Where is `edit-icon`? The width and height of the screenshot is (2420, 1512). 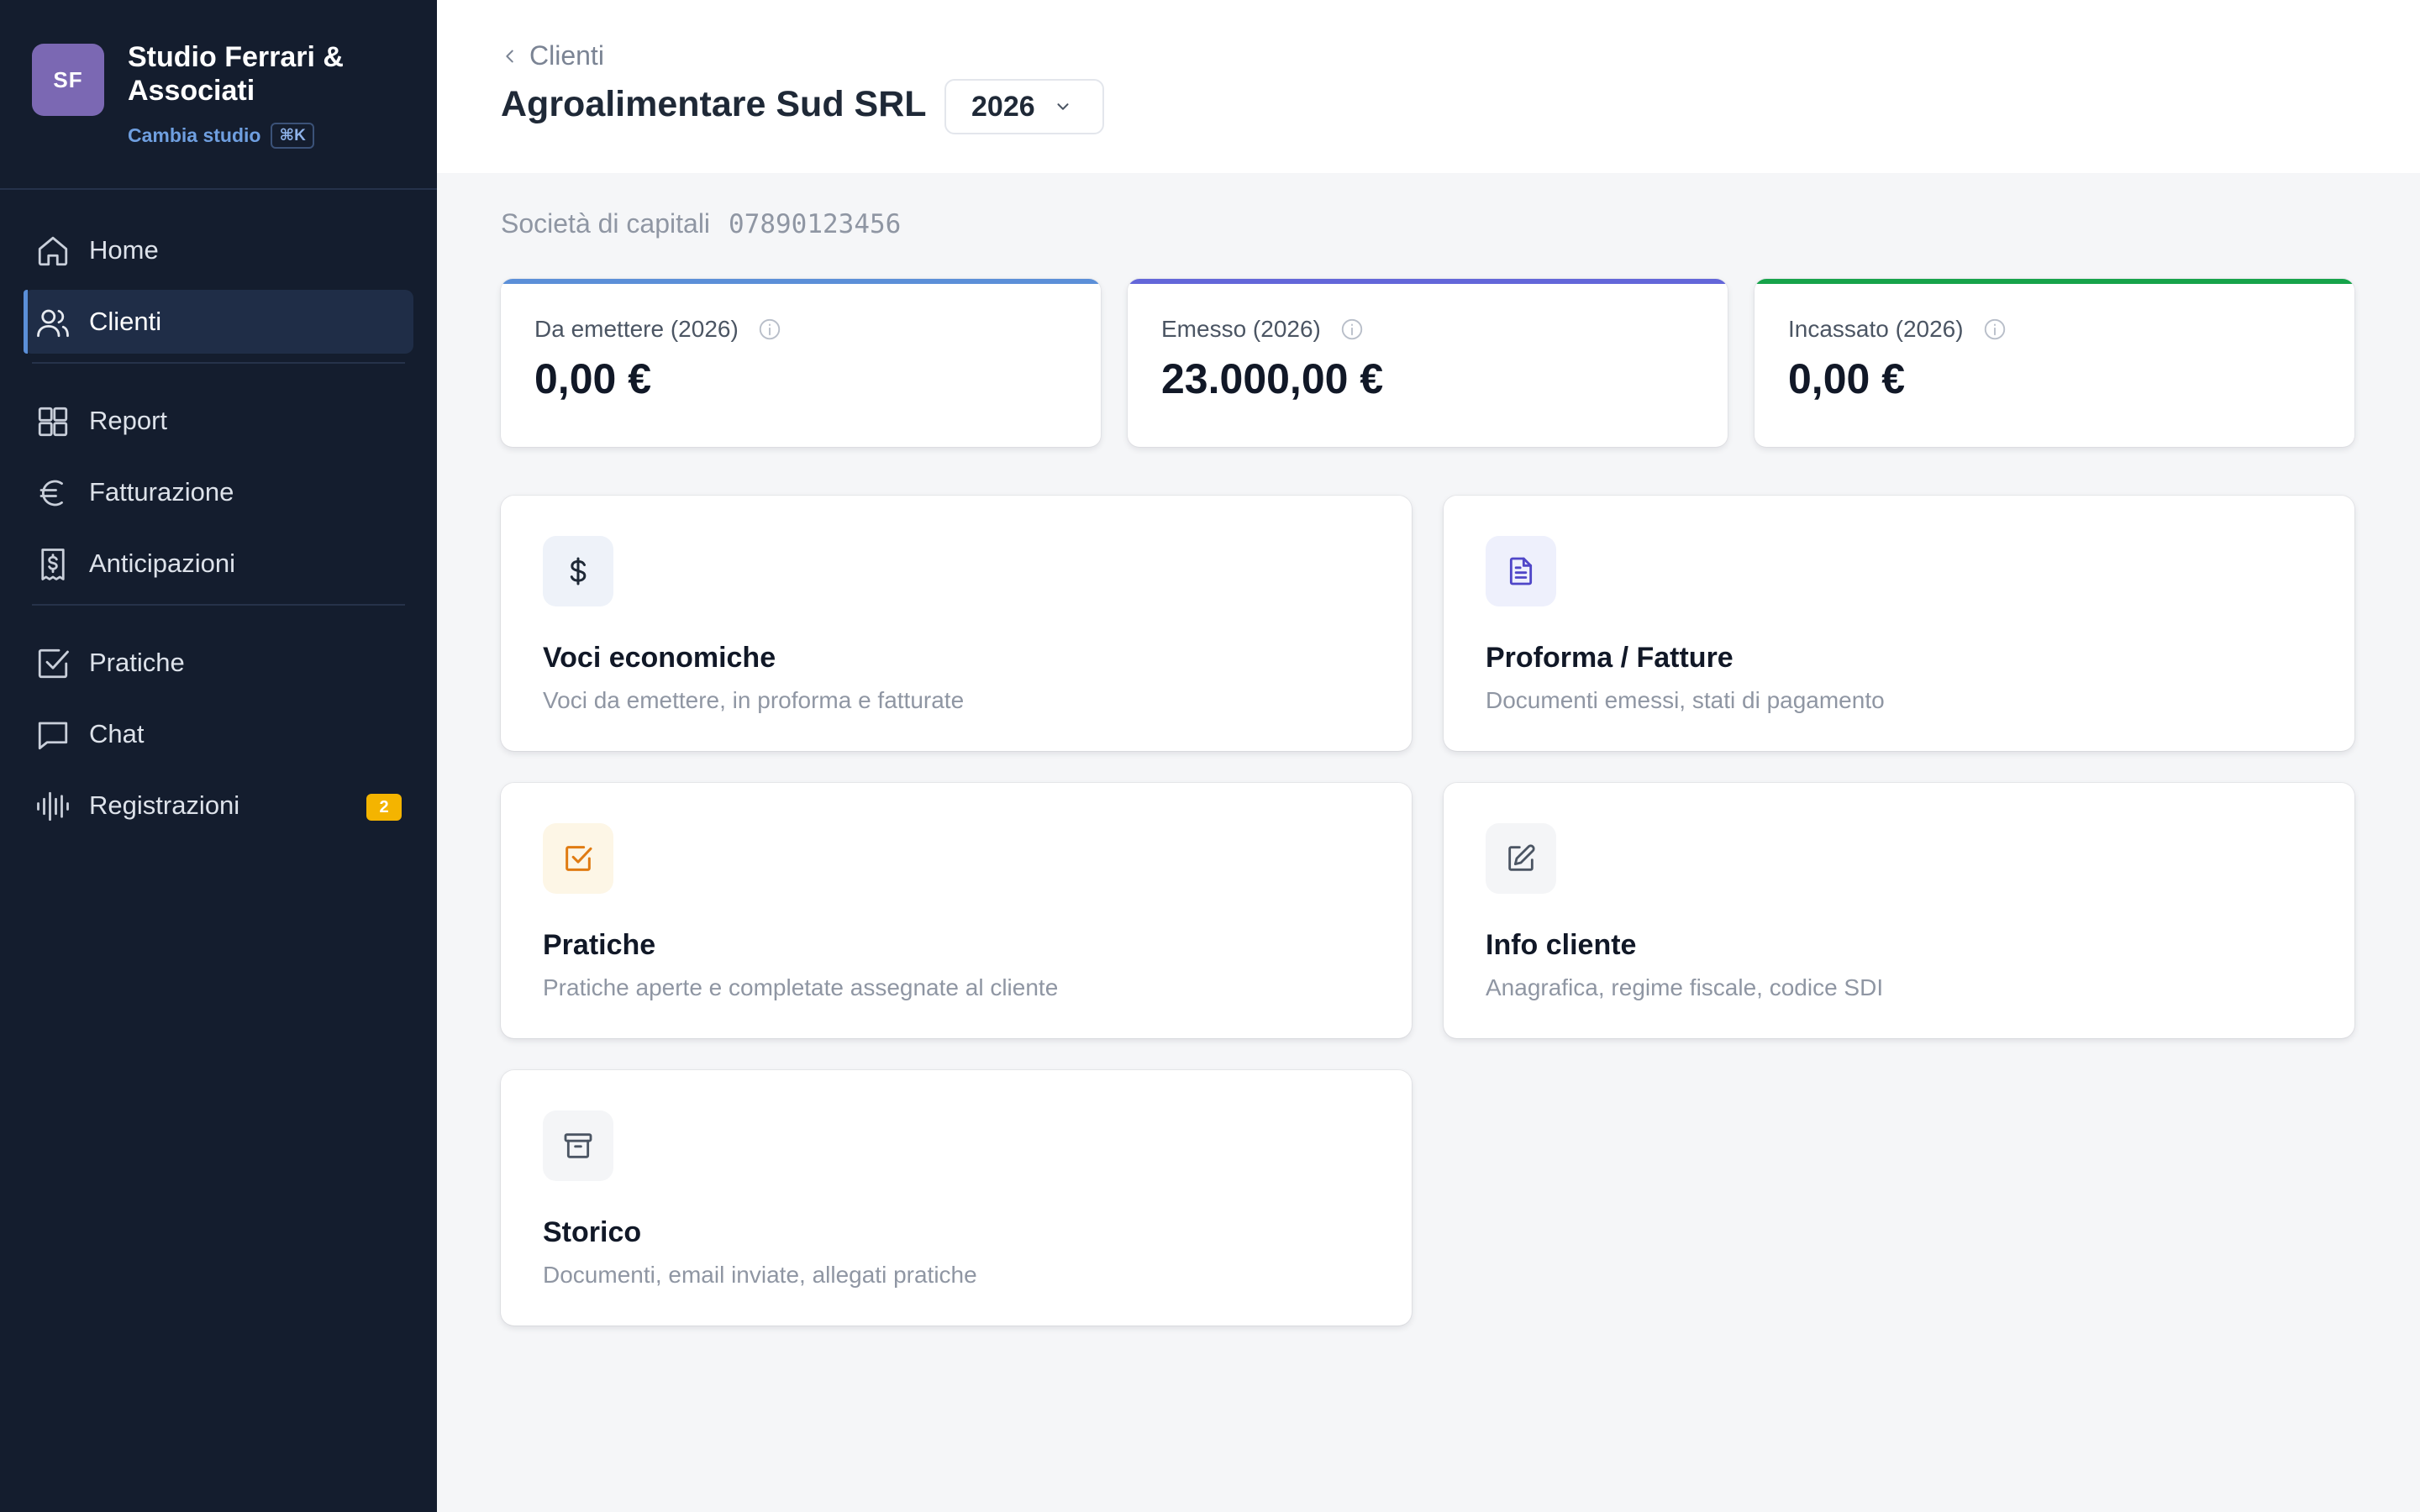 edit-icon is located at coordinates (1522, 857).